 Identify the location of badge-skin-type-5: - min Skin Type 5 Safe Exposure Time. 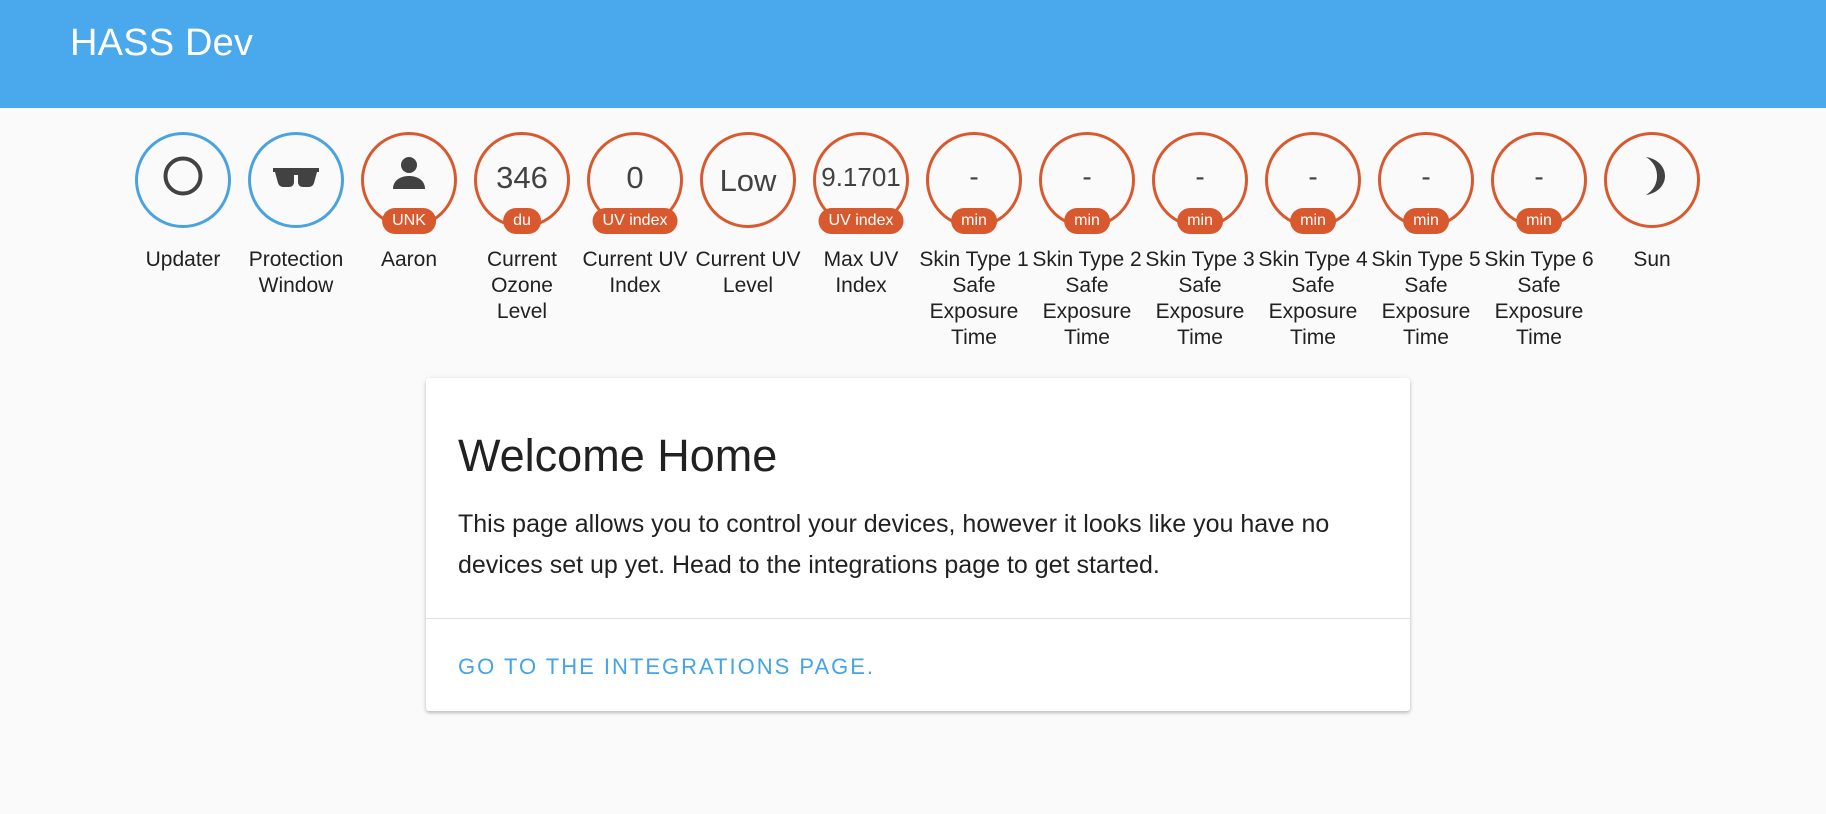
(1426, 241).